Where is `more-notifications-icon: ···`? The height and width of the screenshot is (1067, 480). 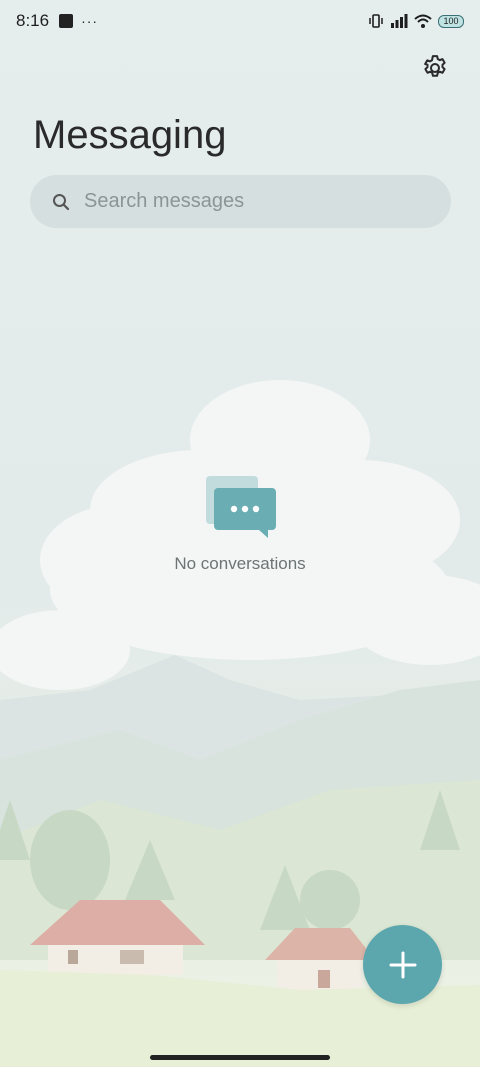 more-notifications-icon: ··· is located at coordinates (90, 21).